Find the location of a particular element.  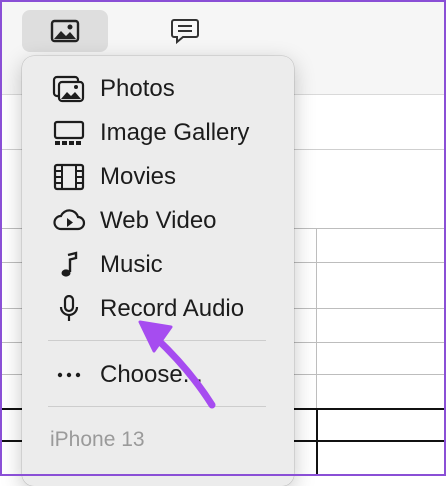

photo-icon is located at coordinates (65, 31).